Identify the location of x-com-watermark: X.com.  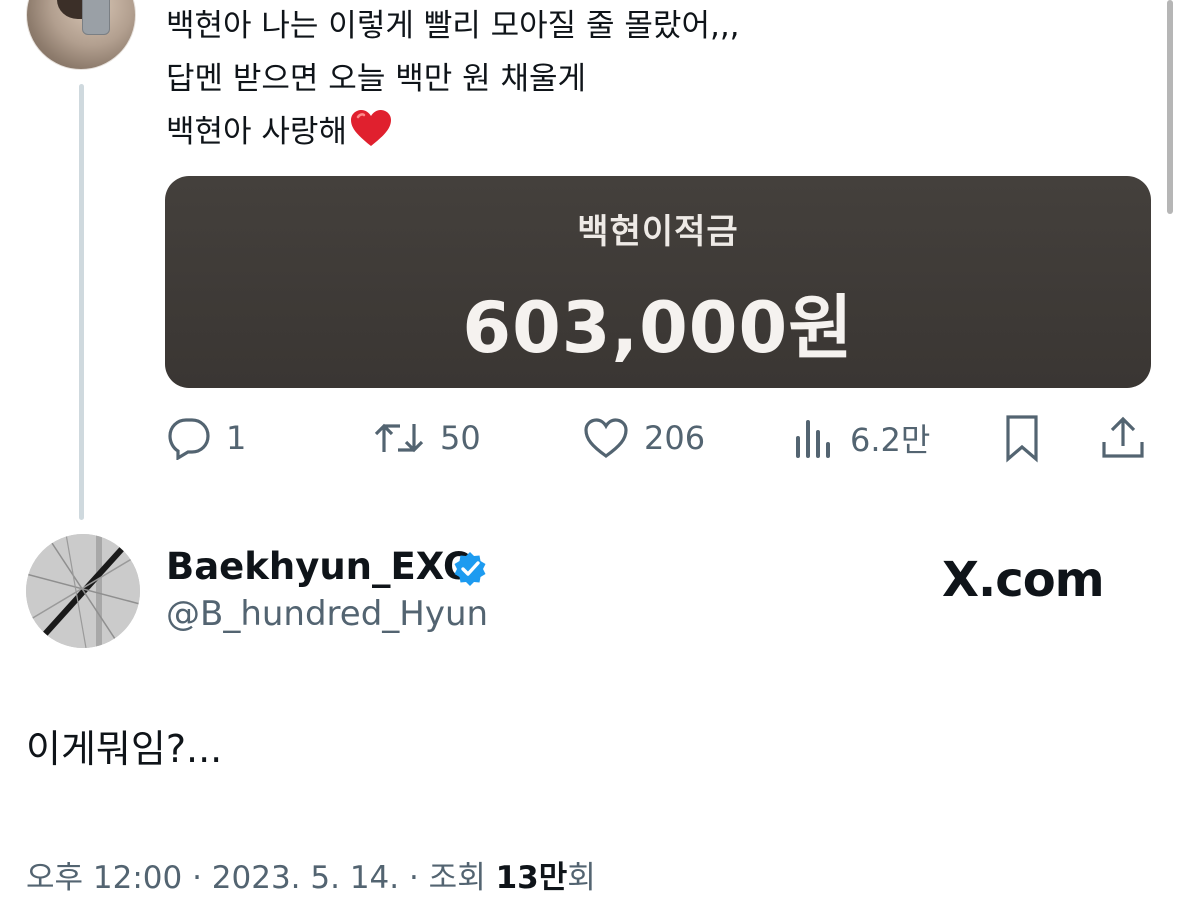
(1023, 580).